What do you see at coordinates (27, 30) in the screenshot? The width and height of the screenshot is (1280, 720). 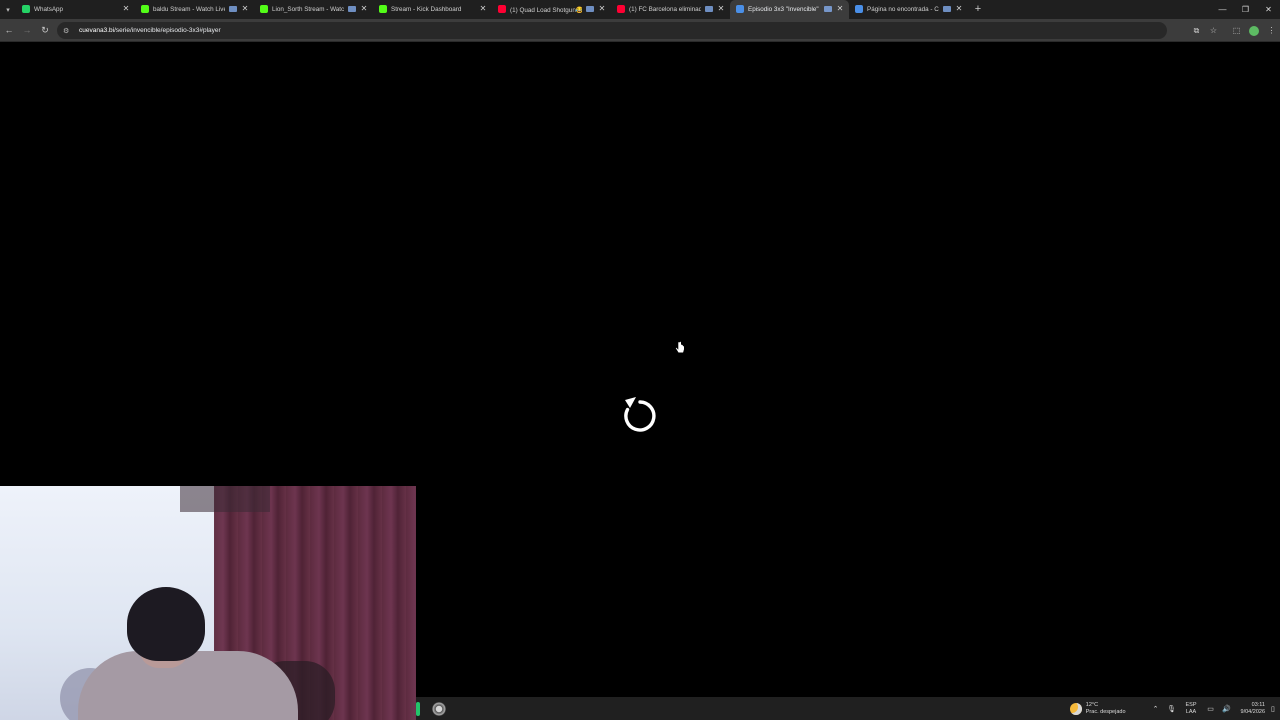 I see `forward-arrow-icon: →` at bounding box center [27, 30].